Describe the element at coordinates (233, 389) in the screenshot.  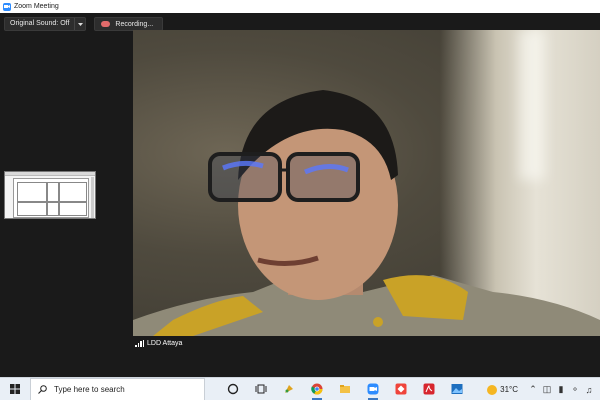
I see `cortana-icon` at that location.